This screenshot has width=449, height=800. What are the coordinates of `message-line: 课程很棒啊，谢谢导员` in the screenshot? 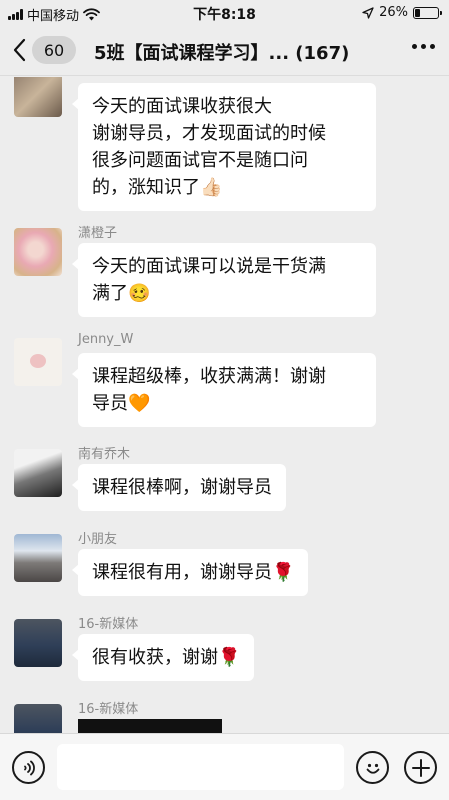 It's located at (182, 487).